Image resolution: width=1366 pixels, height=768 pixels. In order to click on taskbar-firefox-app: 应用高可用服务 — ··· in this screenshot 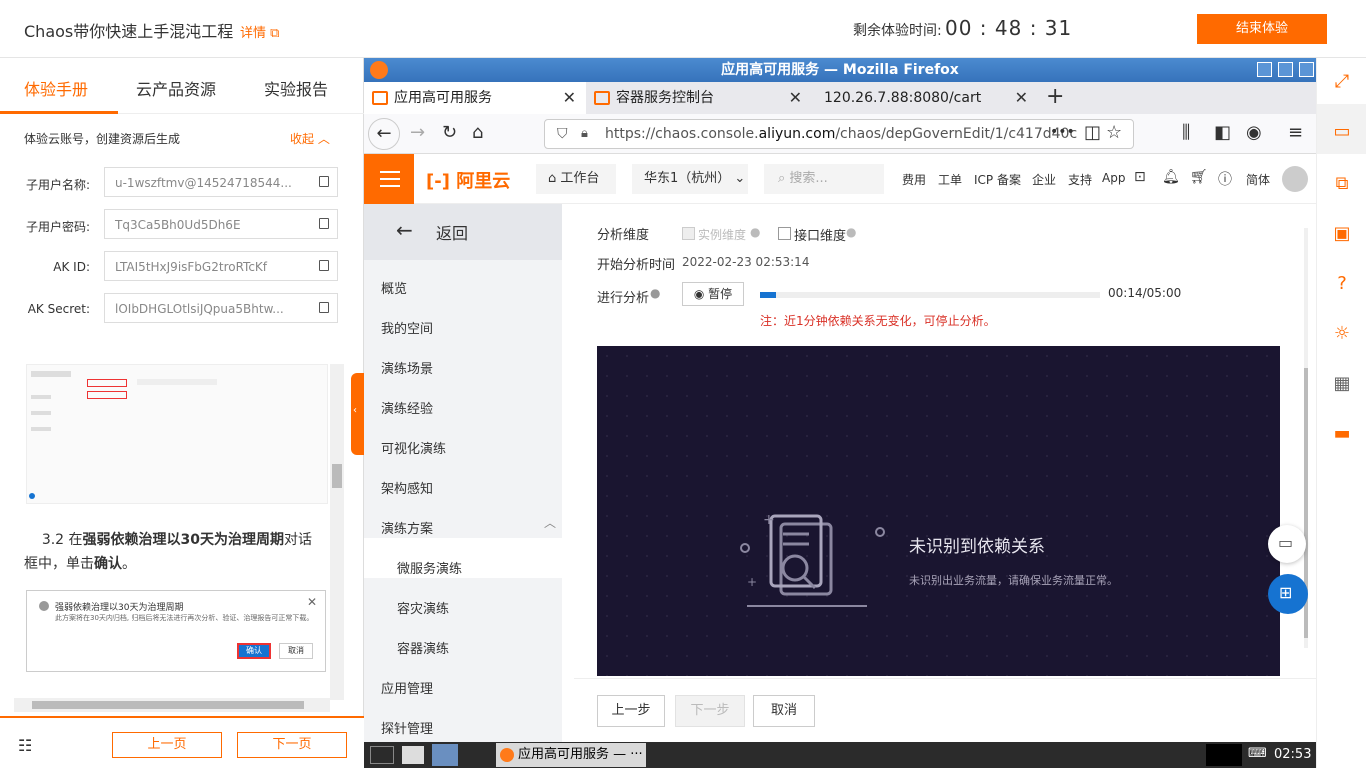, I will do `click(571, 755)`.